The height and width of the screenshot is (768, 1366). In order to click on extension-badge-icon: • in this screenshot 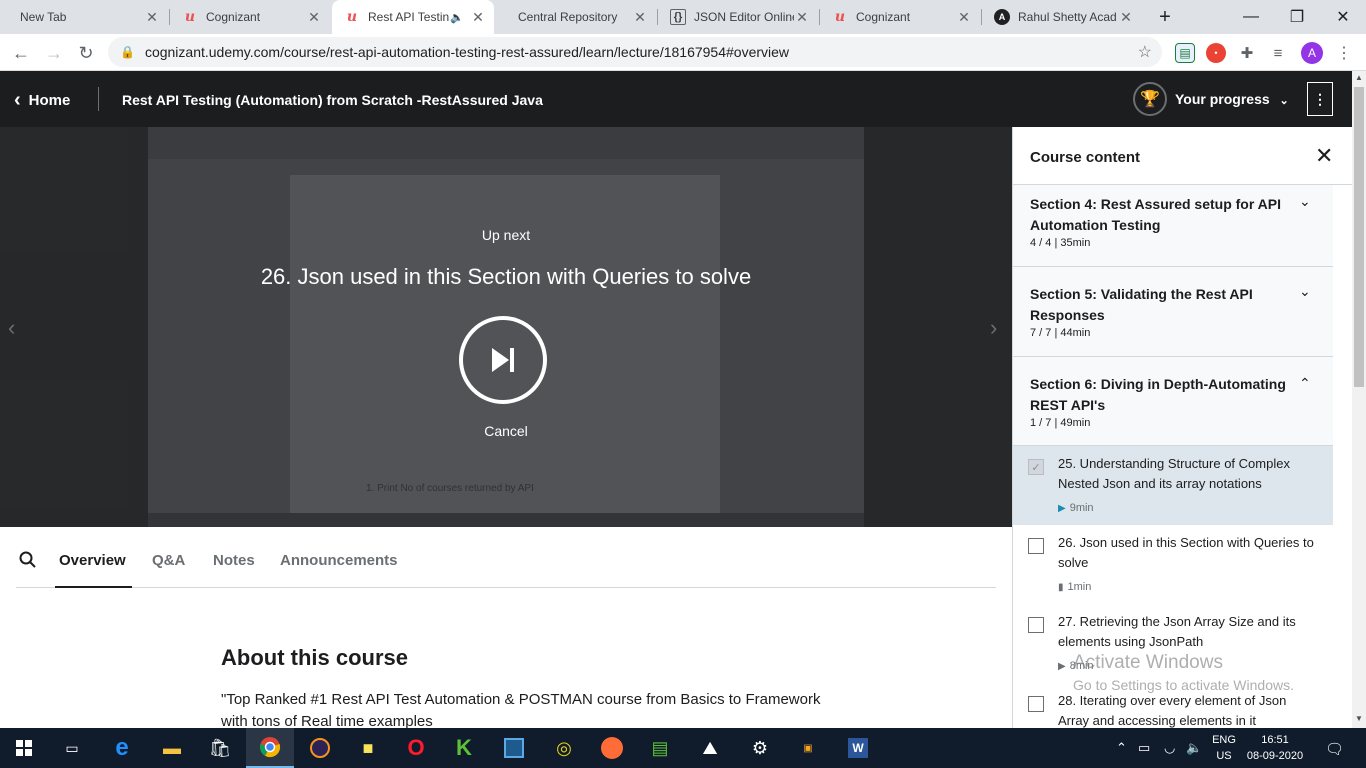, I will do `click(1216, 53)`.